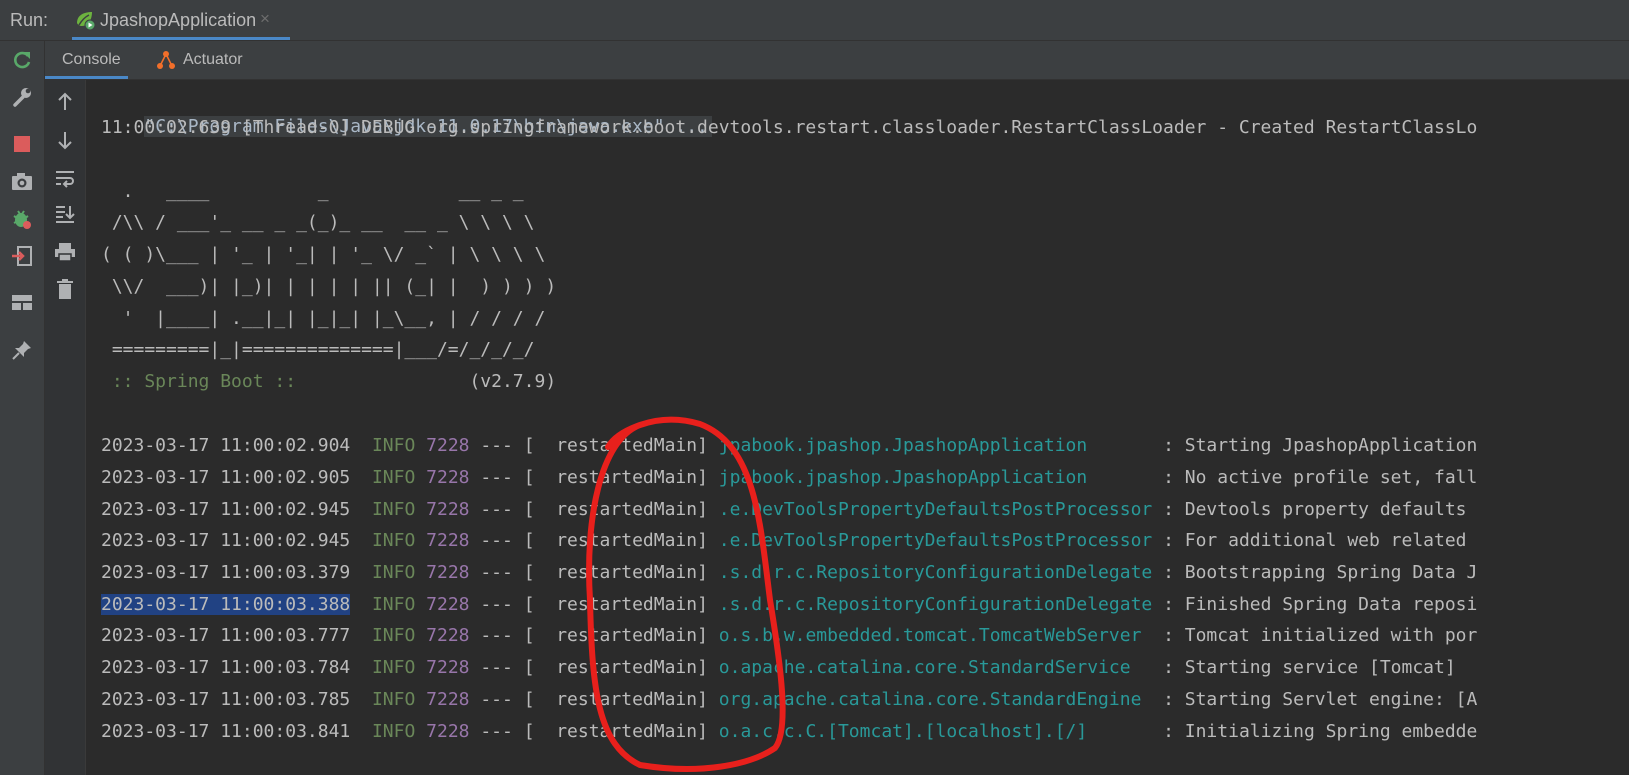  I want to click on tab-console-label: Console, so click(91, 59).